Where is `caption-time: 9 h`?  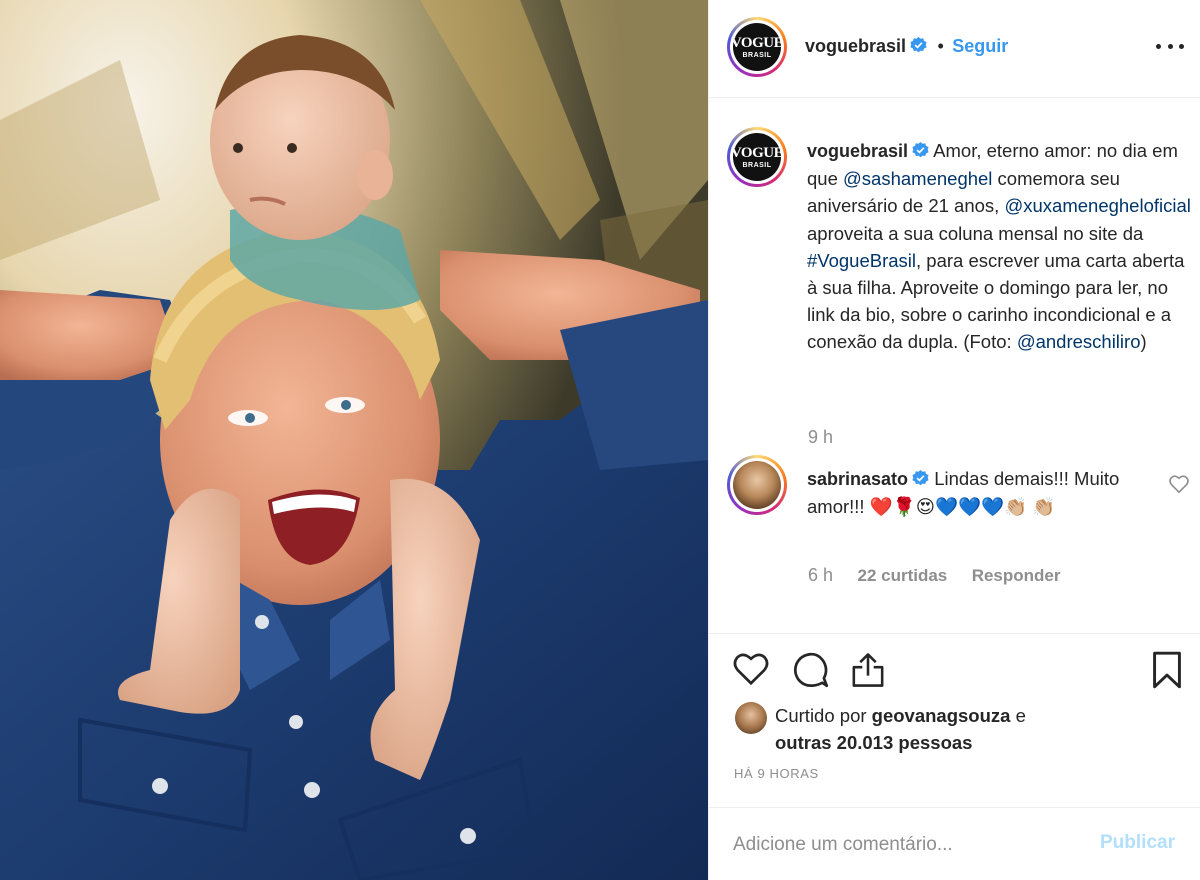 caption-time: 9 h is located at coordinates (820, 437).